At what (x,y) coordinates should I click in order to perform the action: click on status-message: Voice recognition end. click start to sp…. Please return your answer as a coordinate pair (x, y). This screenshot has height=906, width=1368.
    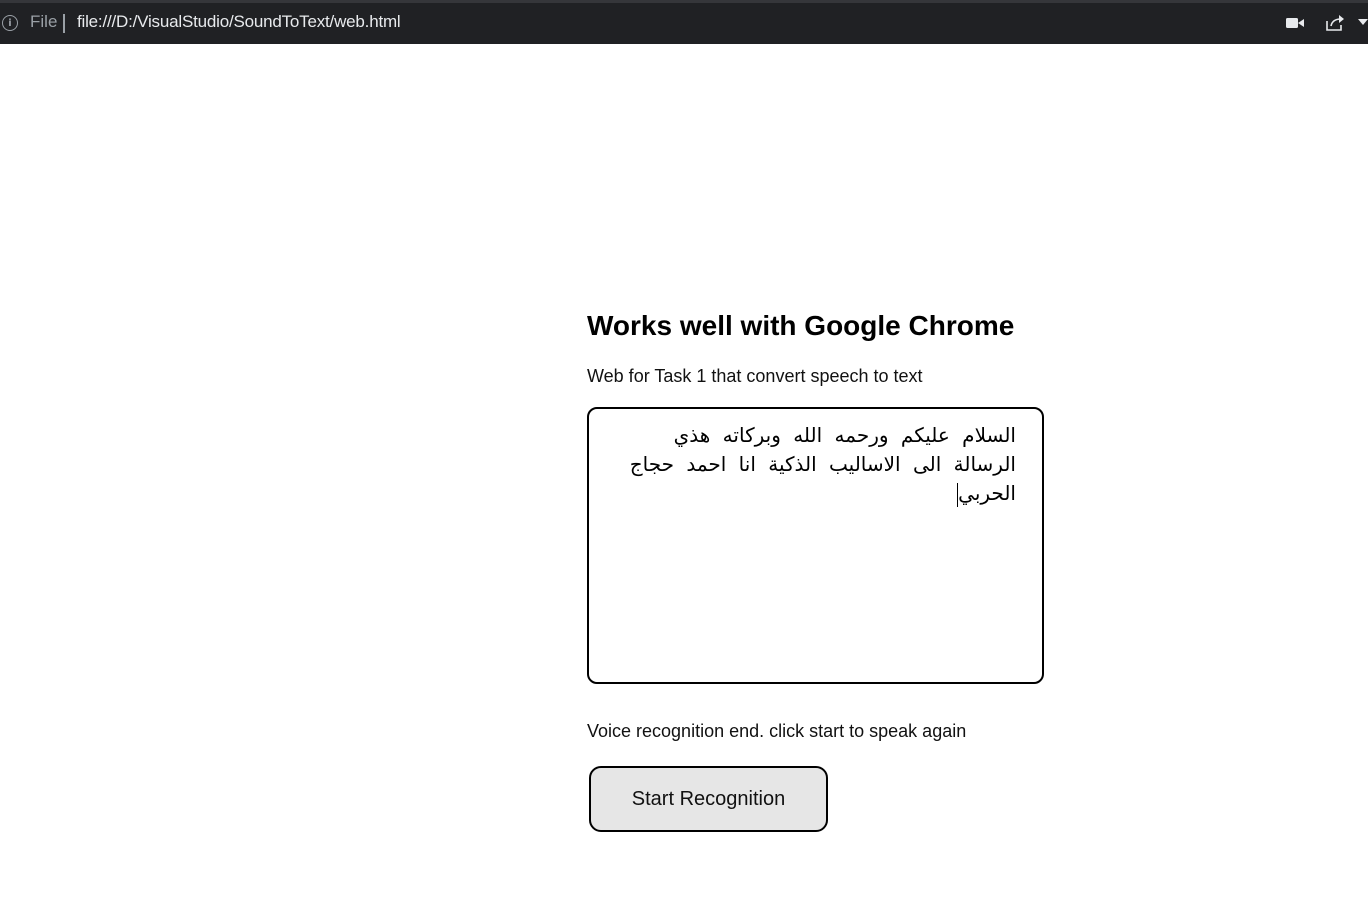
    Looking at the image, I should click on (777, 731).